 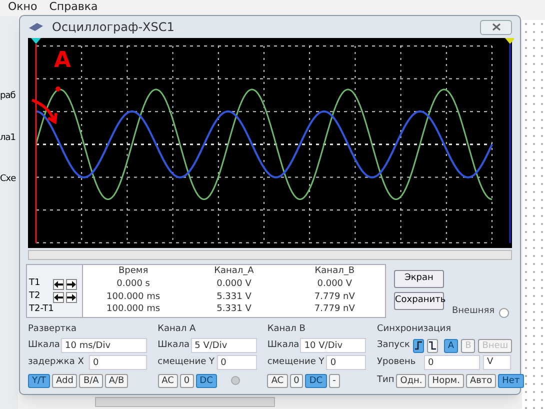 I want to click on section-title: Синхронизация, so click(x=414, y=329).